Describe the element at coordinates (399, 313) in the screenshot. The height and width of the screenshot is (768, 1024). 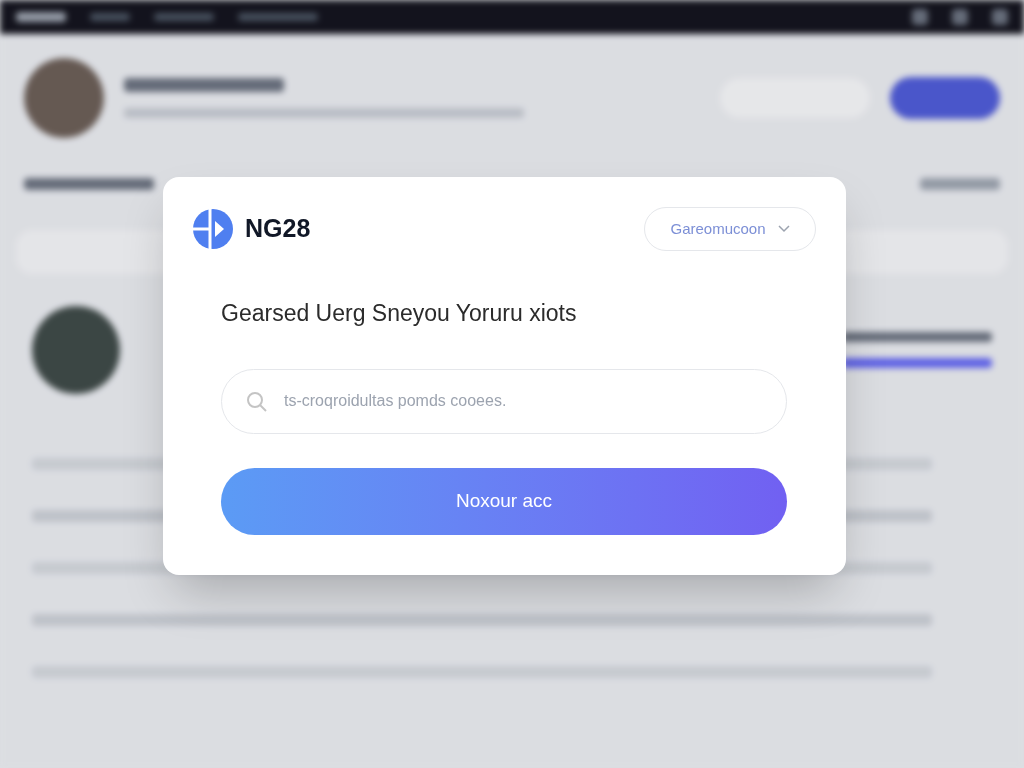
I see `dialog-heading: Gearsed Uerg Sneyou Yoruru xiots` at that location.